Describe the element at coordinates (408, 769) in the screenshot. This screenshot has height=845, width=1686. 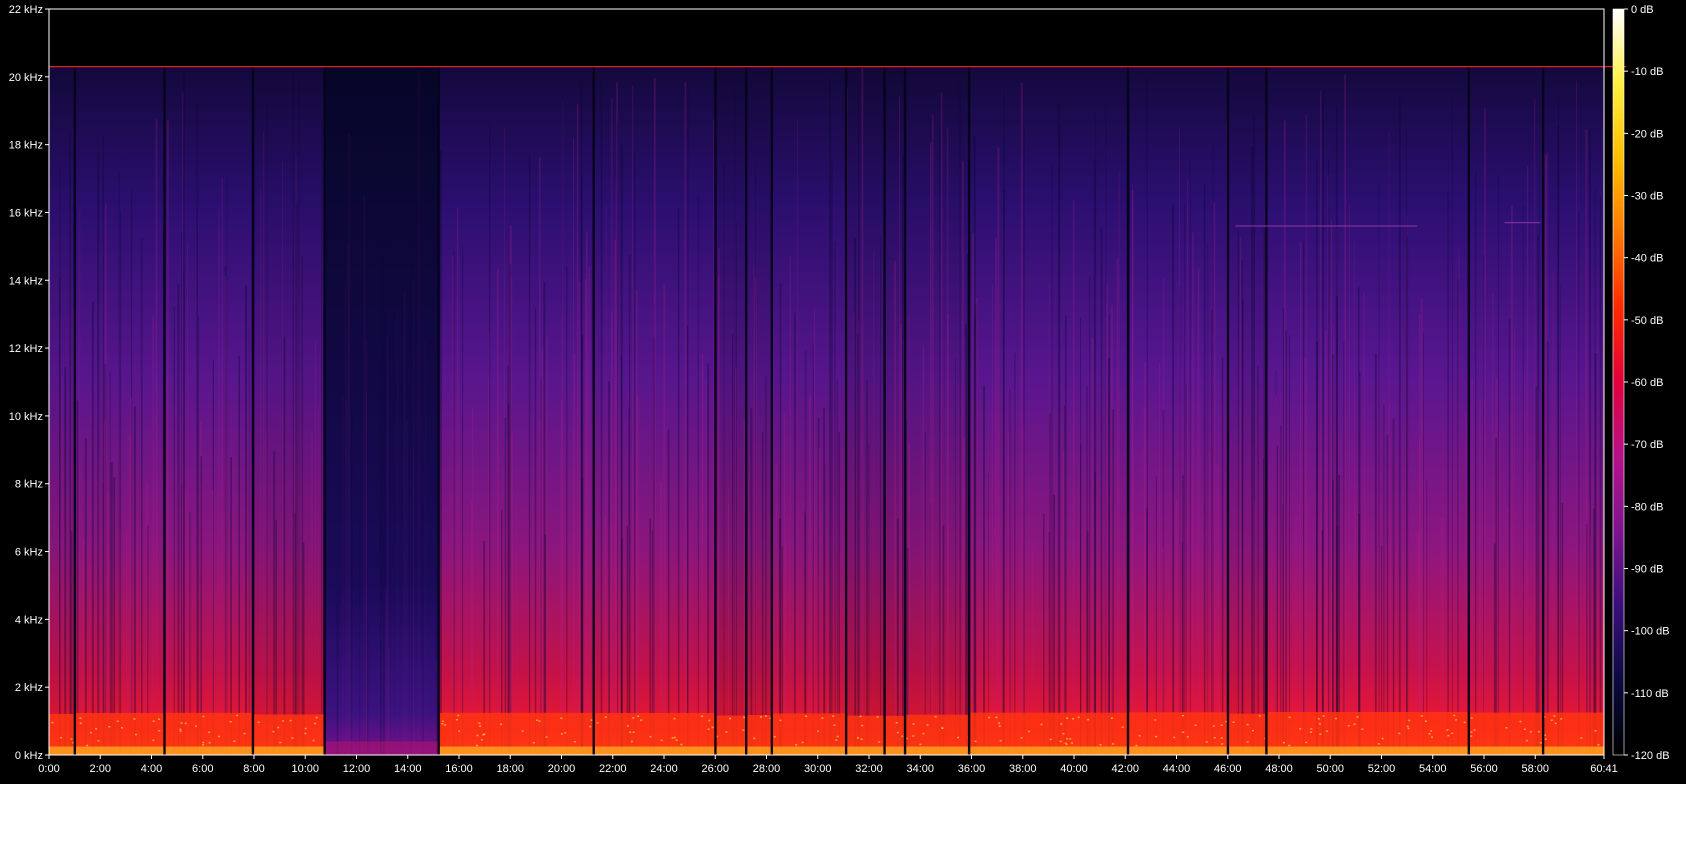
I see `x-tick-label: 14:00` at that location.